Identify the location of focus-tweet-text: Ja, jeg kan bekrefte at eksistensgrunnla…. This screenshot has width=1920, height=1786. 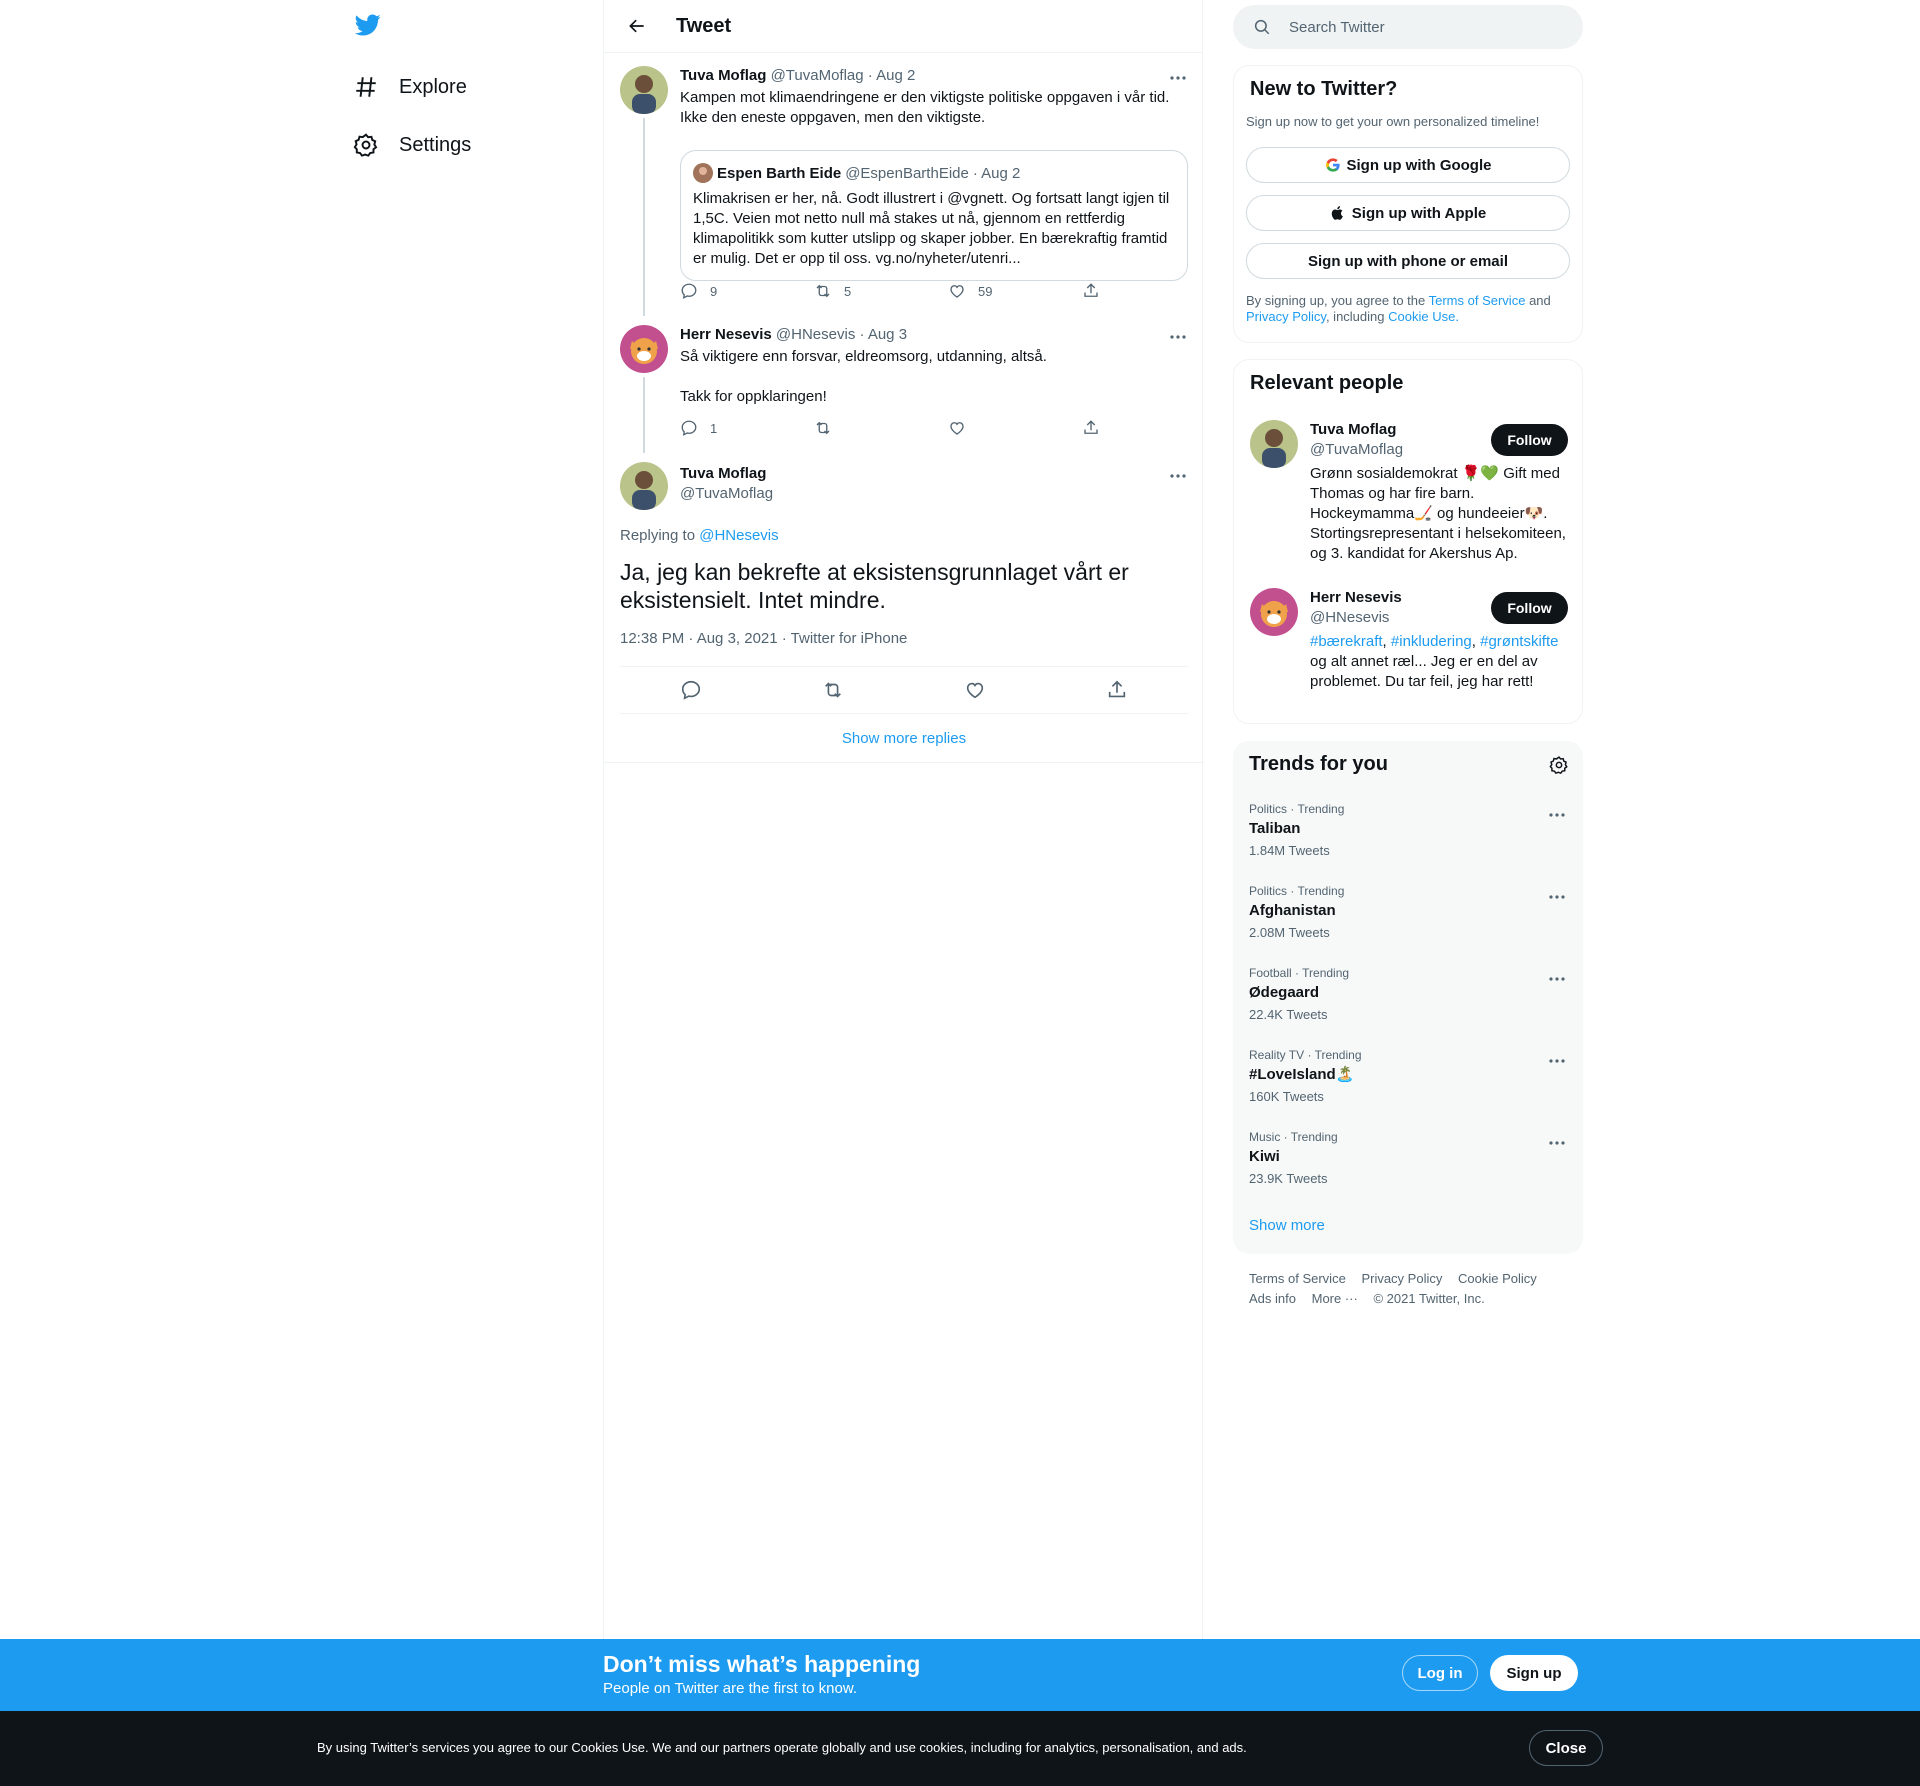
(874, 586).